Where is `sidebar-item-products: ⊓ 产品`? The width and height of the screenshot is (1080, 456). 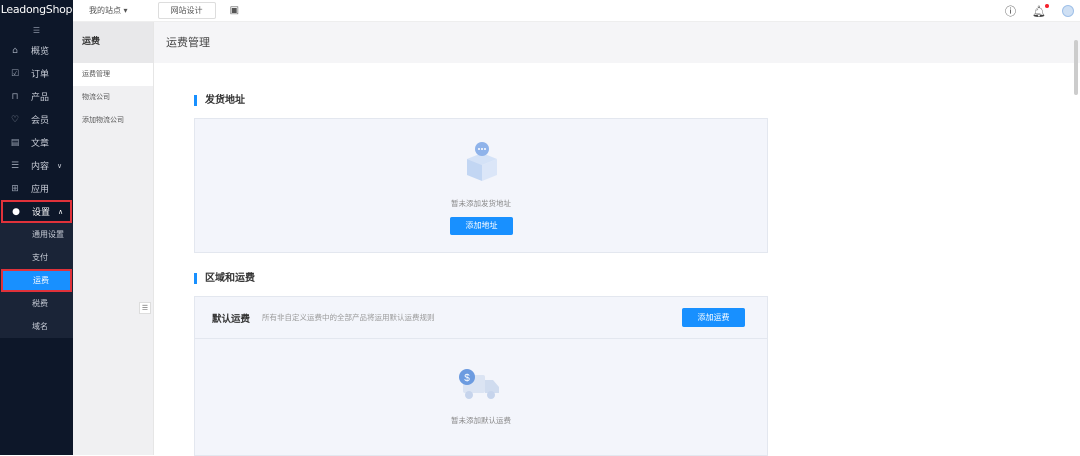 sidebar-item-products: ⊓ 产品 is located at coordinates (36, 96).